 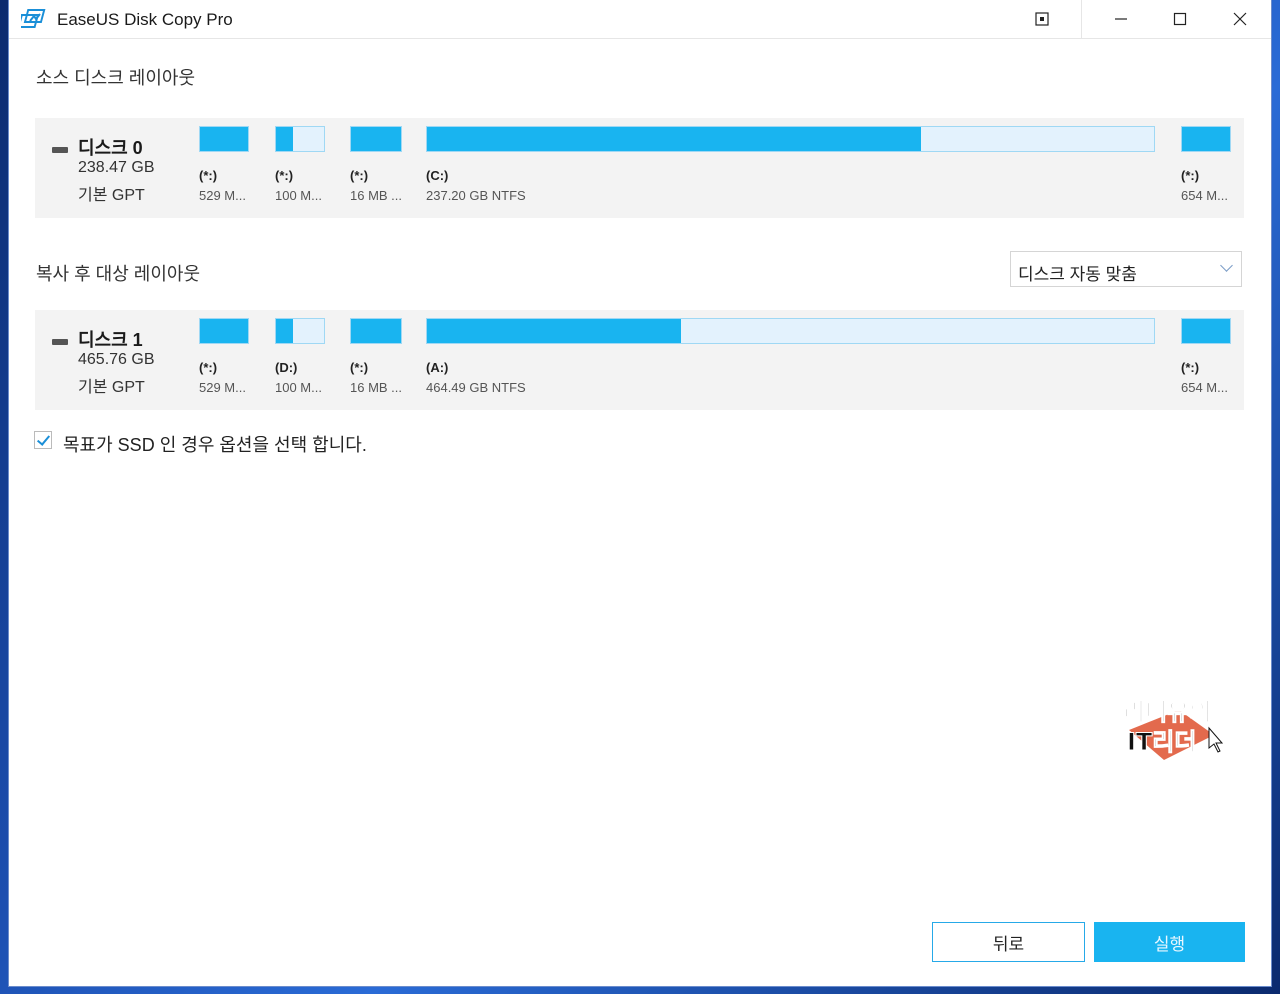 I want to click on target-layout-label: 복사 후 대상 레이아웃, so click(x=118, y=274).